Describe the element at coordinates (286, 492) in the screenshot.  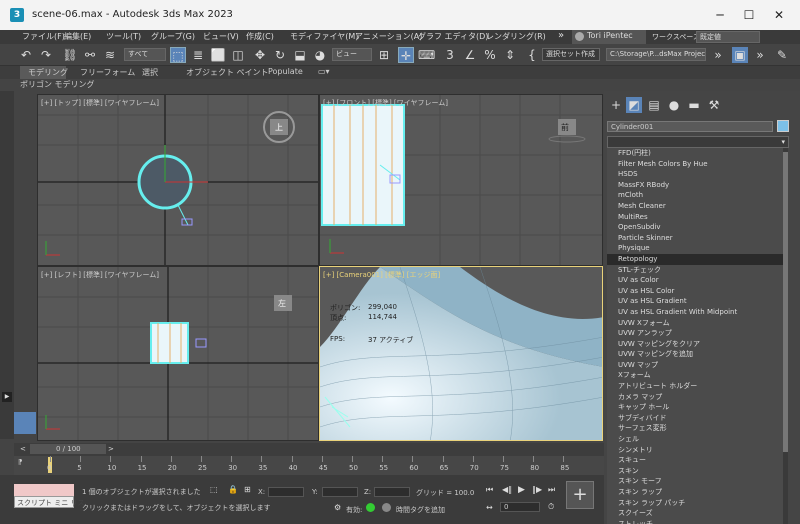
I see `x-coord-field` at that location.